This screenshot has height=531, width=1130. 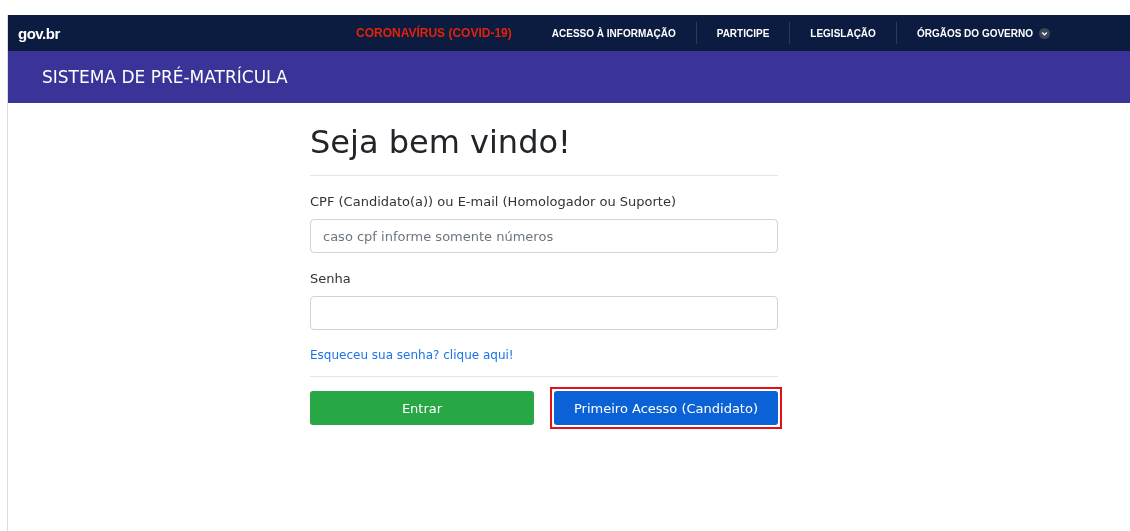 I want to click on forgot-password-link: Esqueceu sua senha? clique aqui!, so click(x=412, y=355).